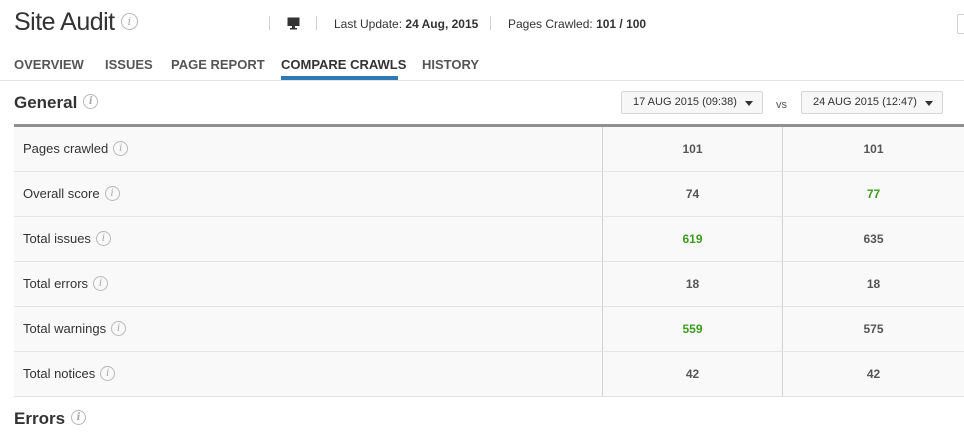  Describe the element at coordinates (450, 64) in the screenshot. I see `tab-history: HISTORY` at that location.